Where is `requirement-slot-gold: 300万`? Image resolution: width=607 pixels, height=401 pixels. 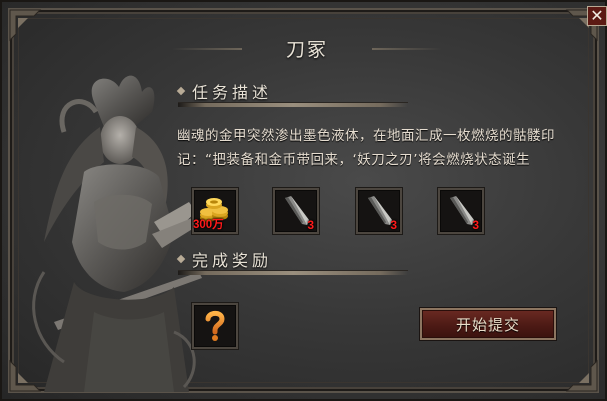
requirement-slot-gold: 300万 is located at coordinates (215, 211).